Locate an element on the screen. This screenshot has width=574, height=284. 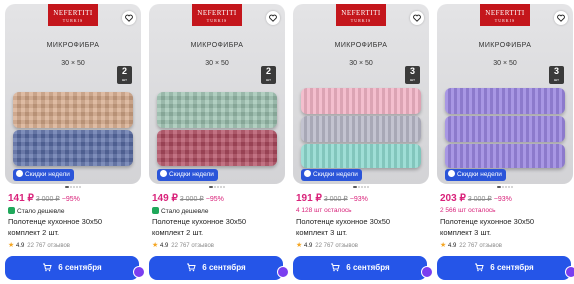
price: 203 ₽ is located at coordinates (453, 198).